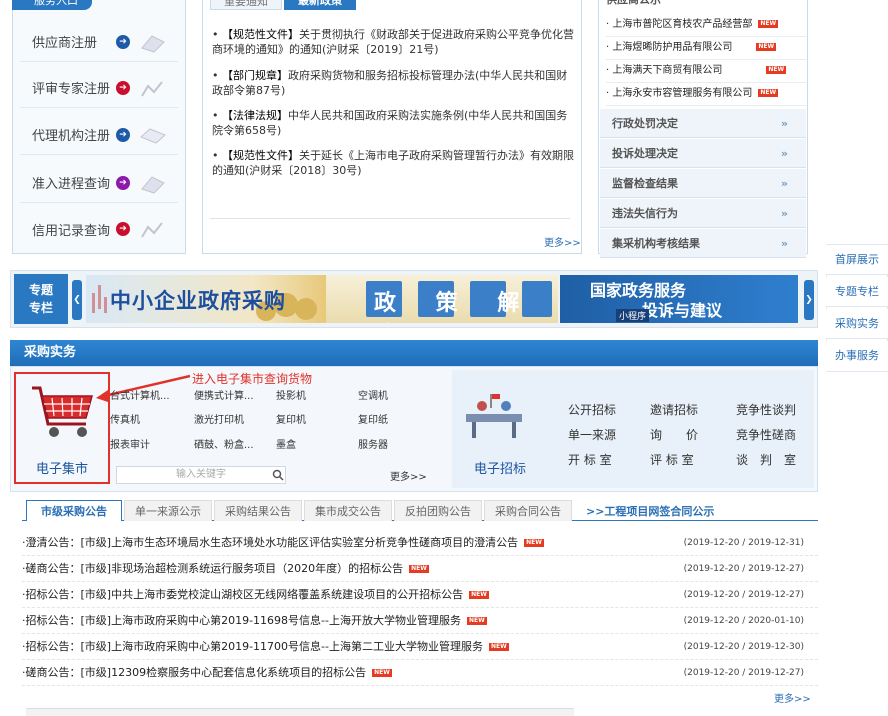 The image size is (888, 716). I want to click on menu-label: 行政处罚决定, so click(645, 123).